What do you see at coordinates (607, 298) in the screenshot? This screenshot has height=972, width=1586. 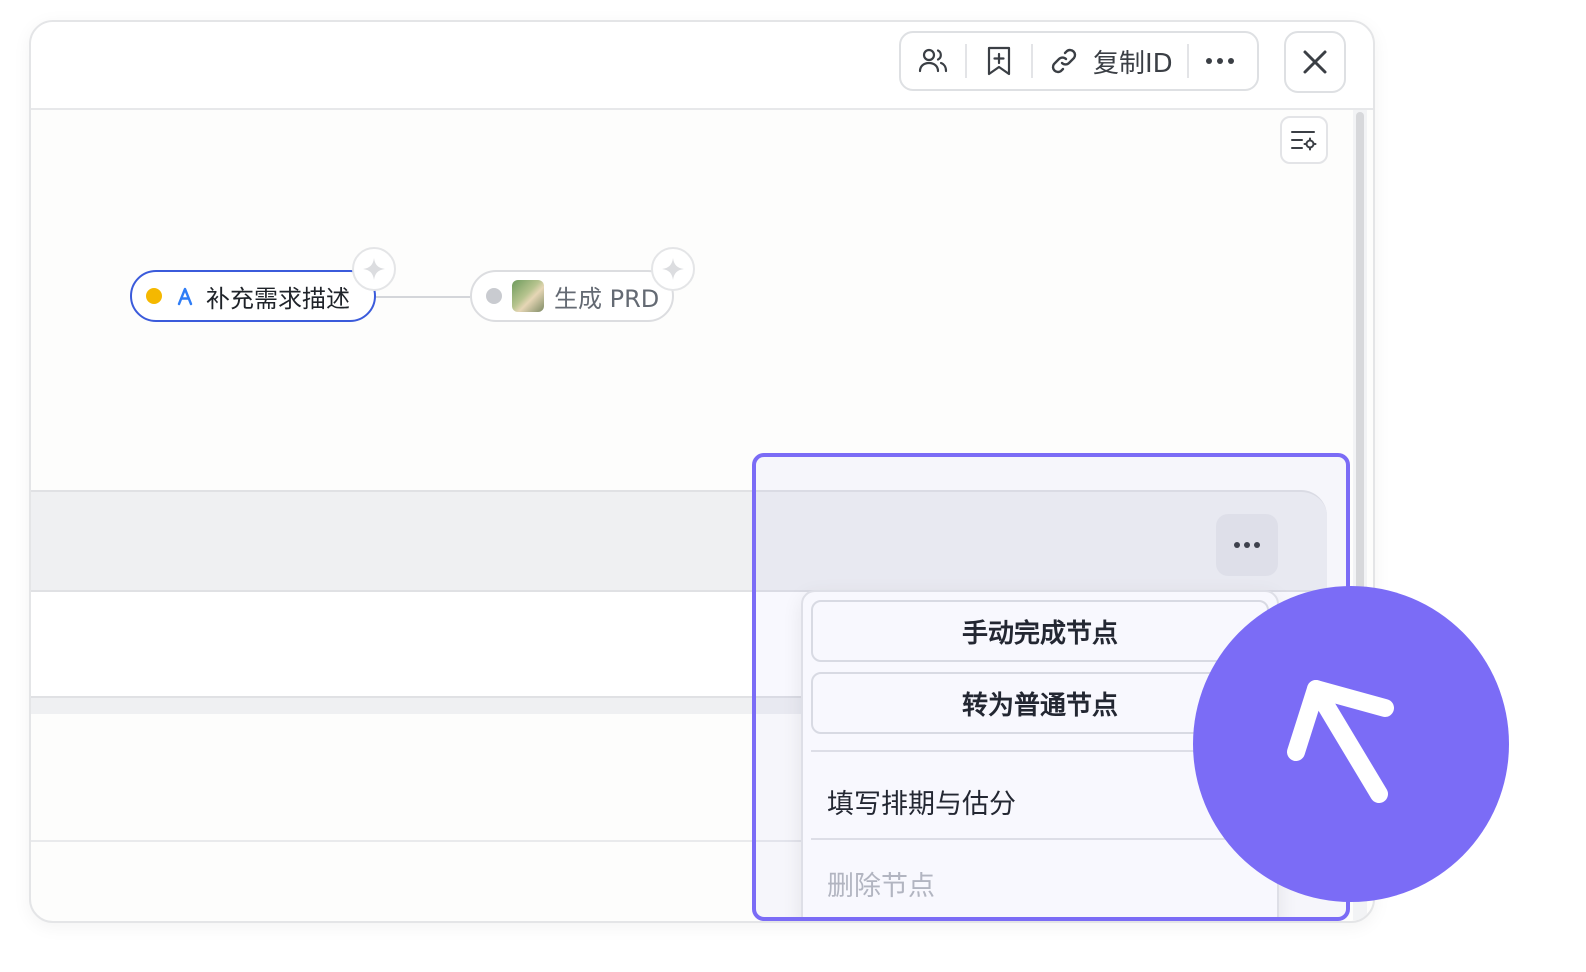 I see `node-label: 生成 PRD` at bounding box center [607, 298].